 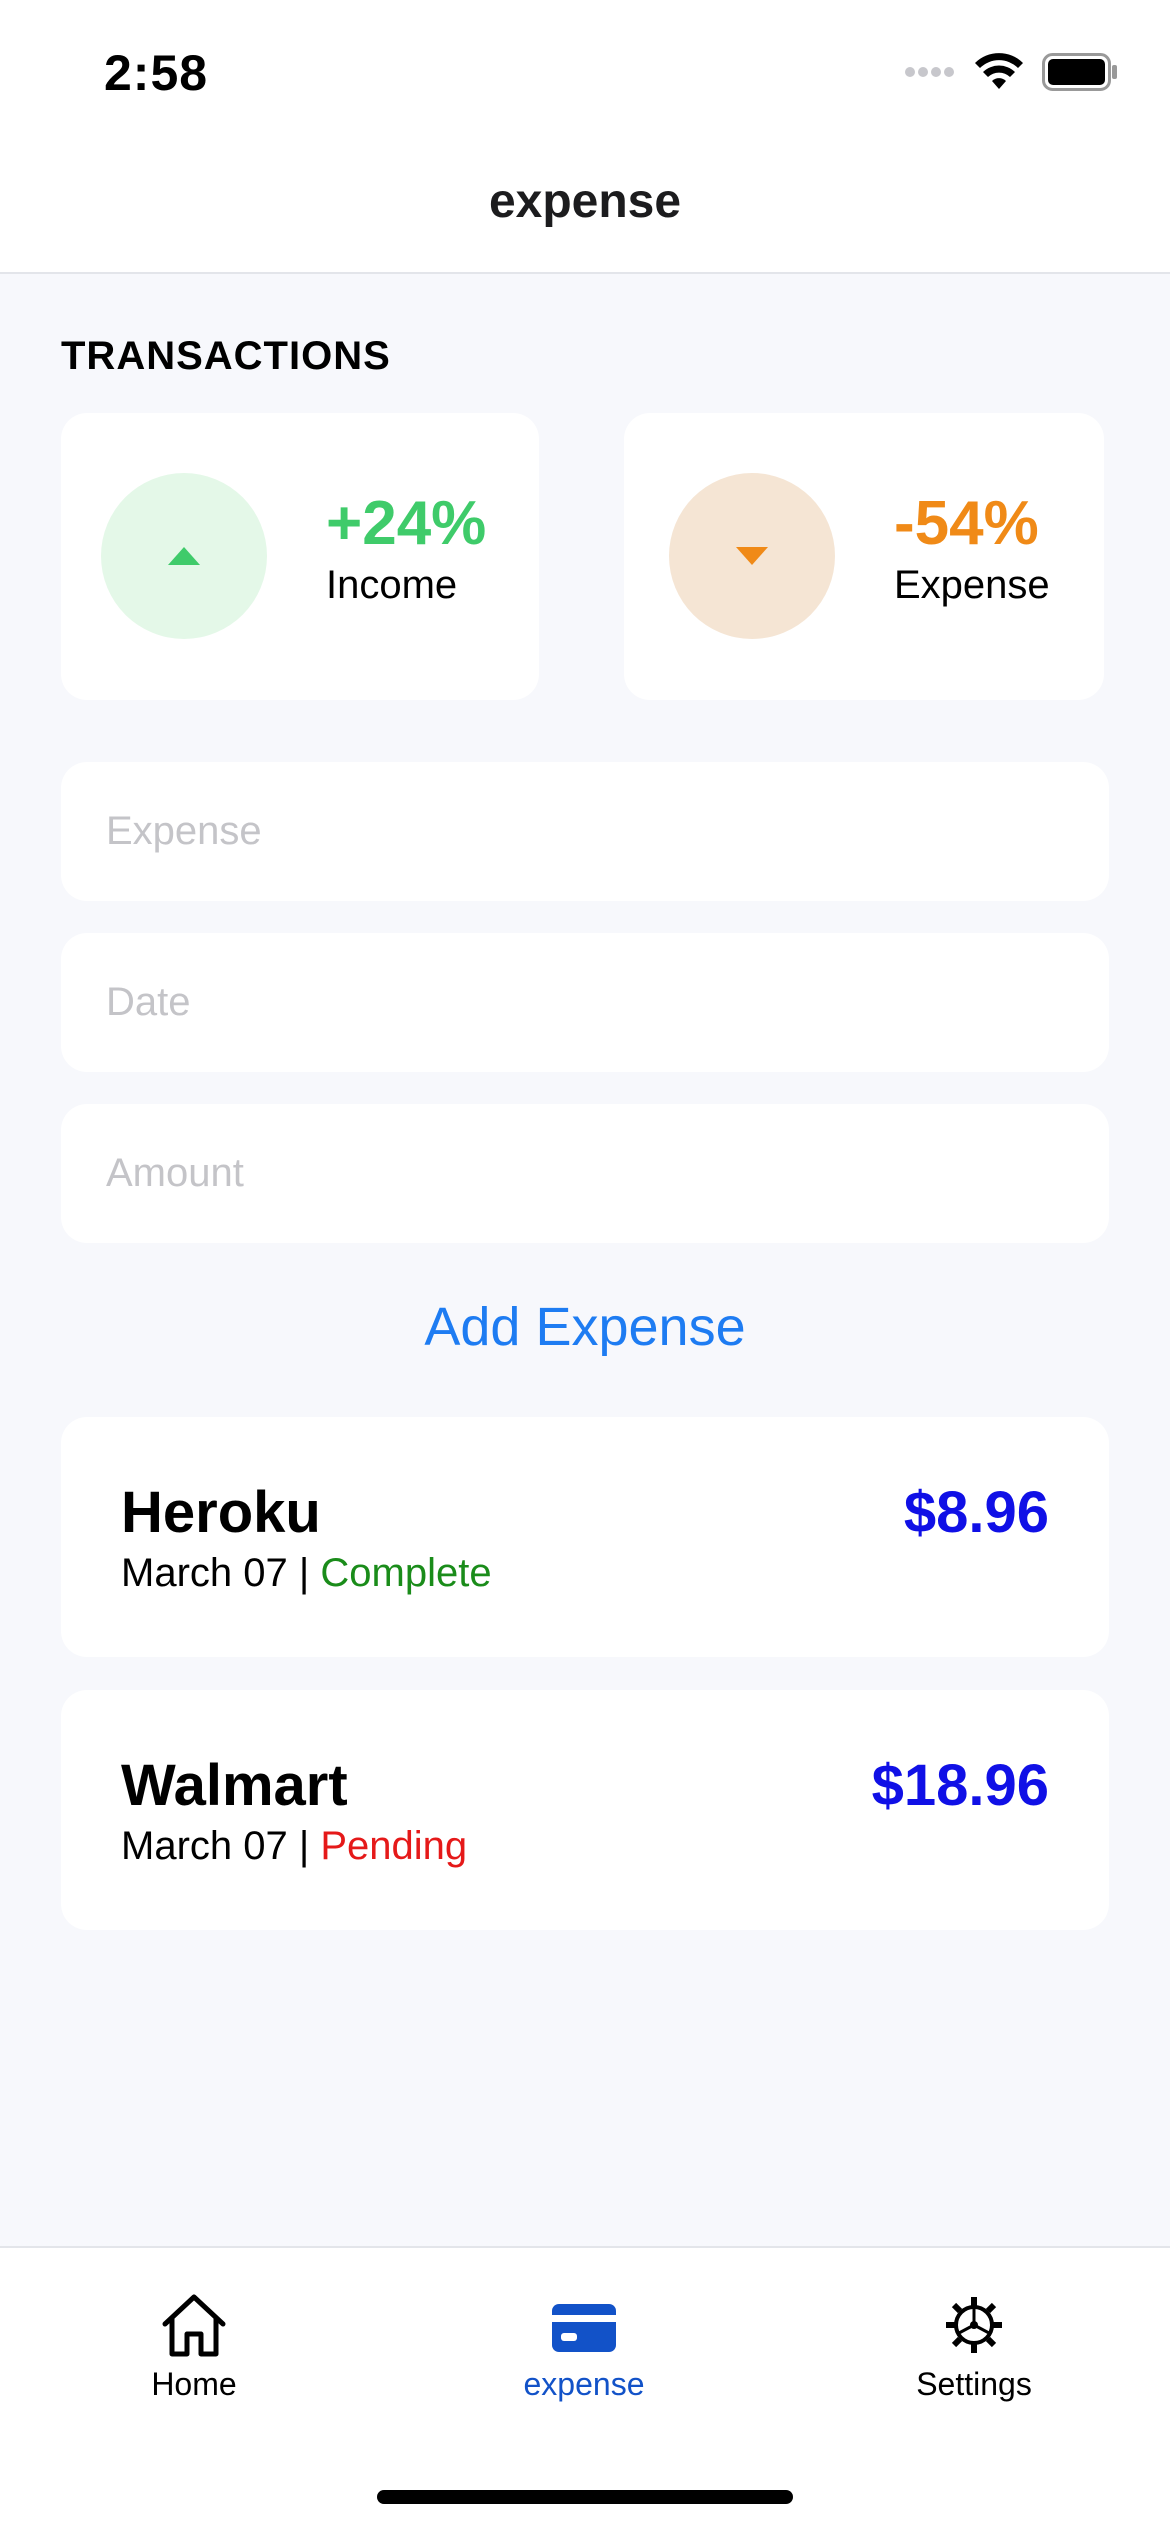 What do you see at coordinates (585, 831) in the screenshot?
I see `expense-name-input` at bounding box center [585, 831].